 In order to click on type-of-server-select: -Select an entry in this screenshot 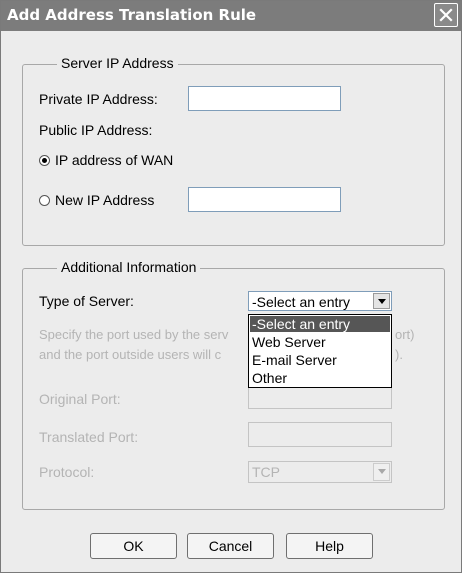, I will do `click(320, 301)`.